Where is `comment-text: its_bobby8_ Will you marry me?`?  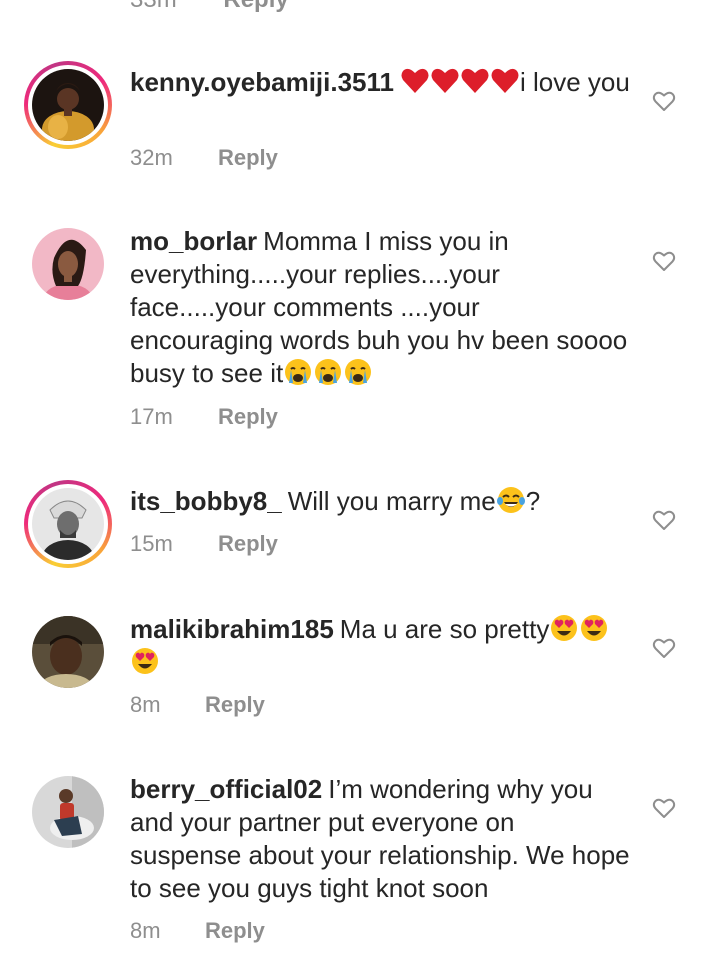 comment-text: its_bobby8_ Will you marry me? is located at coordinates (380, 501).